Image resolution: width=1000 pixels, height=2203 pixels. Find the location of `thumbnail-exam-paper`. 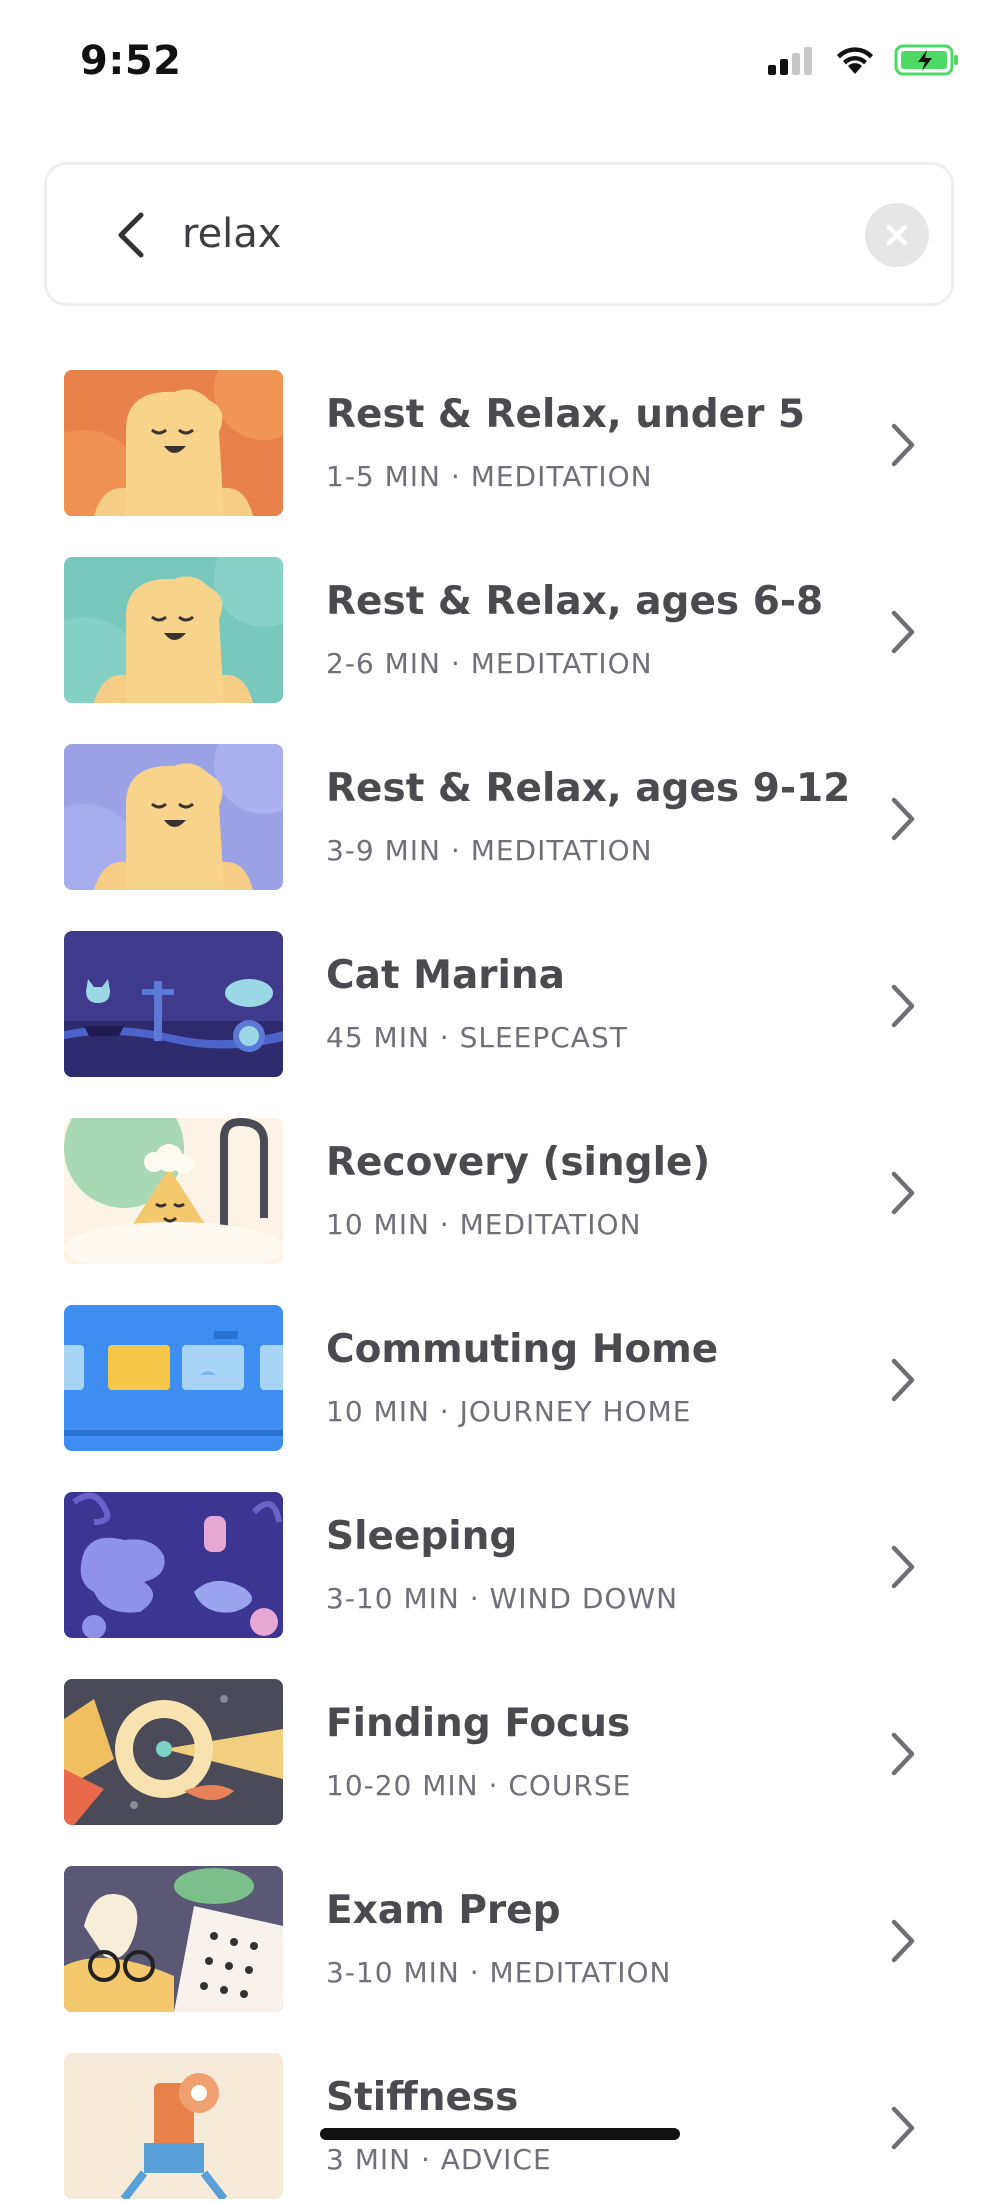

thumbnail-exam-paper is located at coordinates (173, 1939).